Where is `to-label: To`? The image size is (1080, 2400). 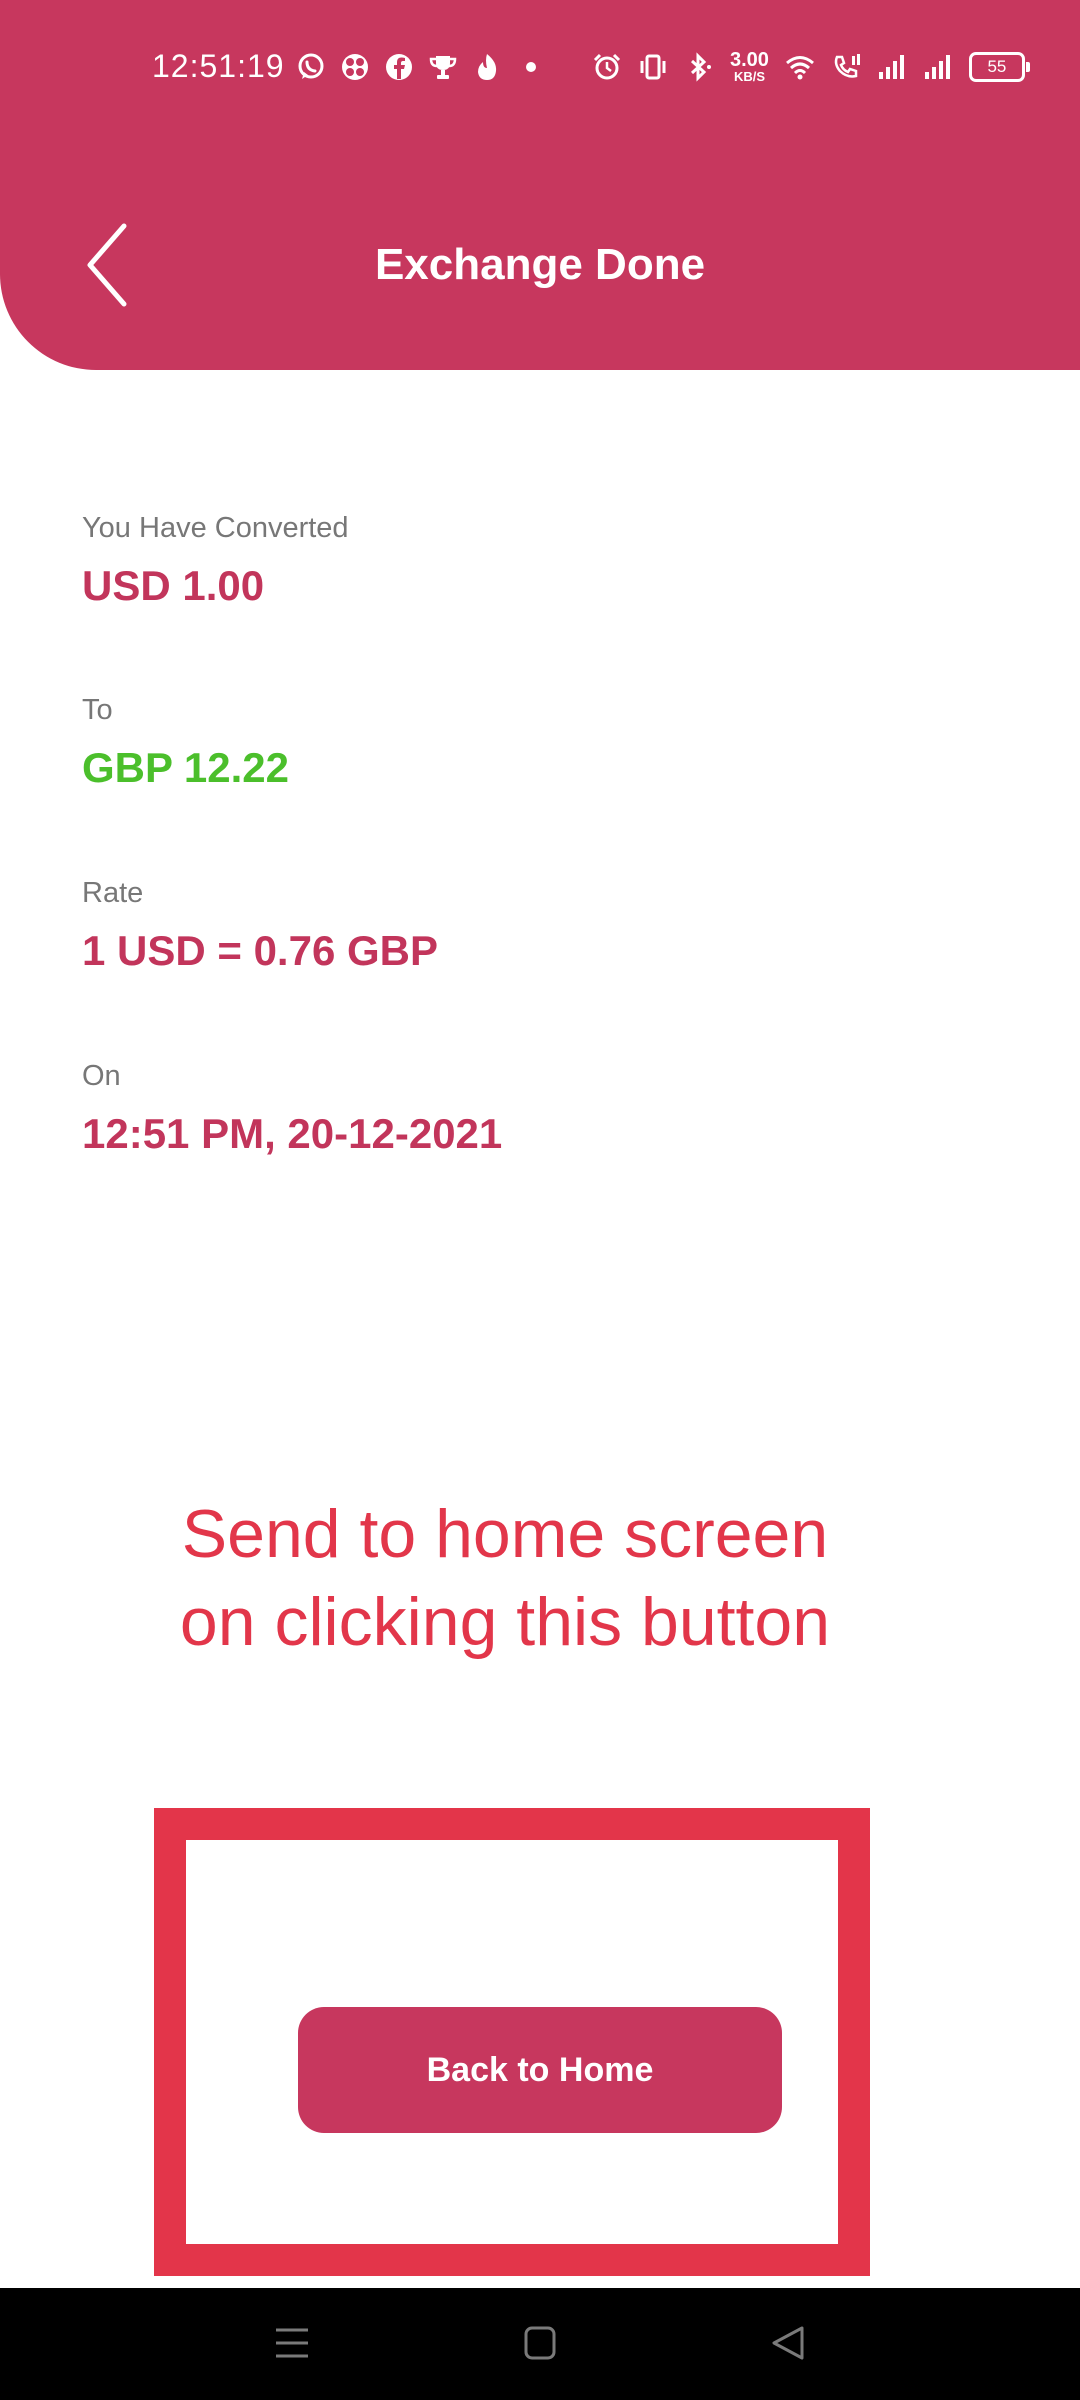 to-label: To is located at coordinates (97, 710).